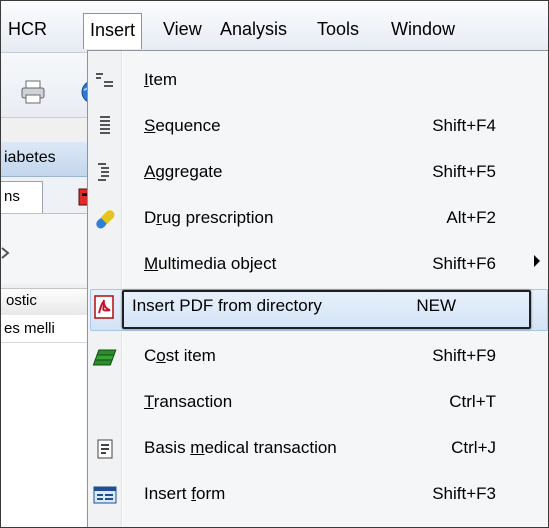 This screenshot has width=549, height=528. I want to click on background-tab: ns, so click(21, 197).